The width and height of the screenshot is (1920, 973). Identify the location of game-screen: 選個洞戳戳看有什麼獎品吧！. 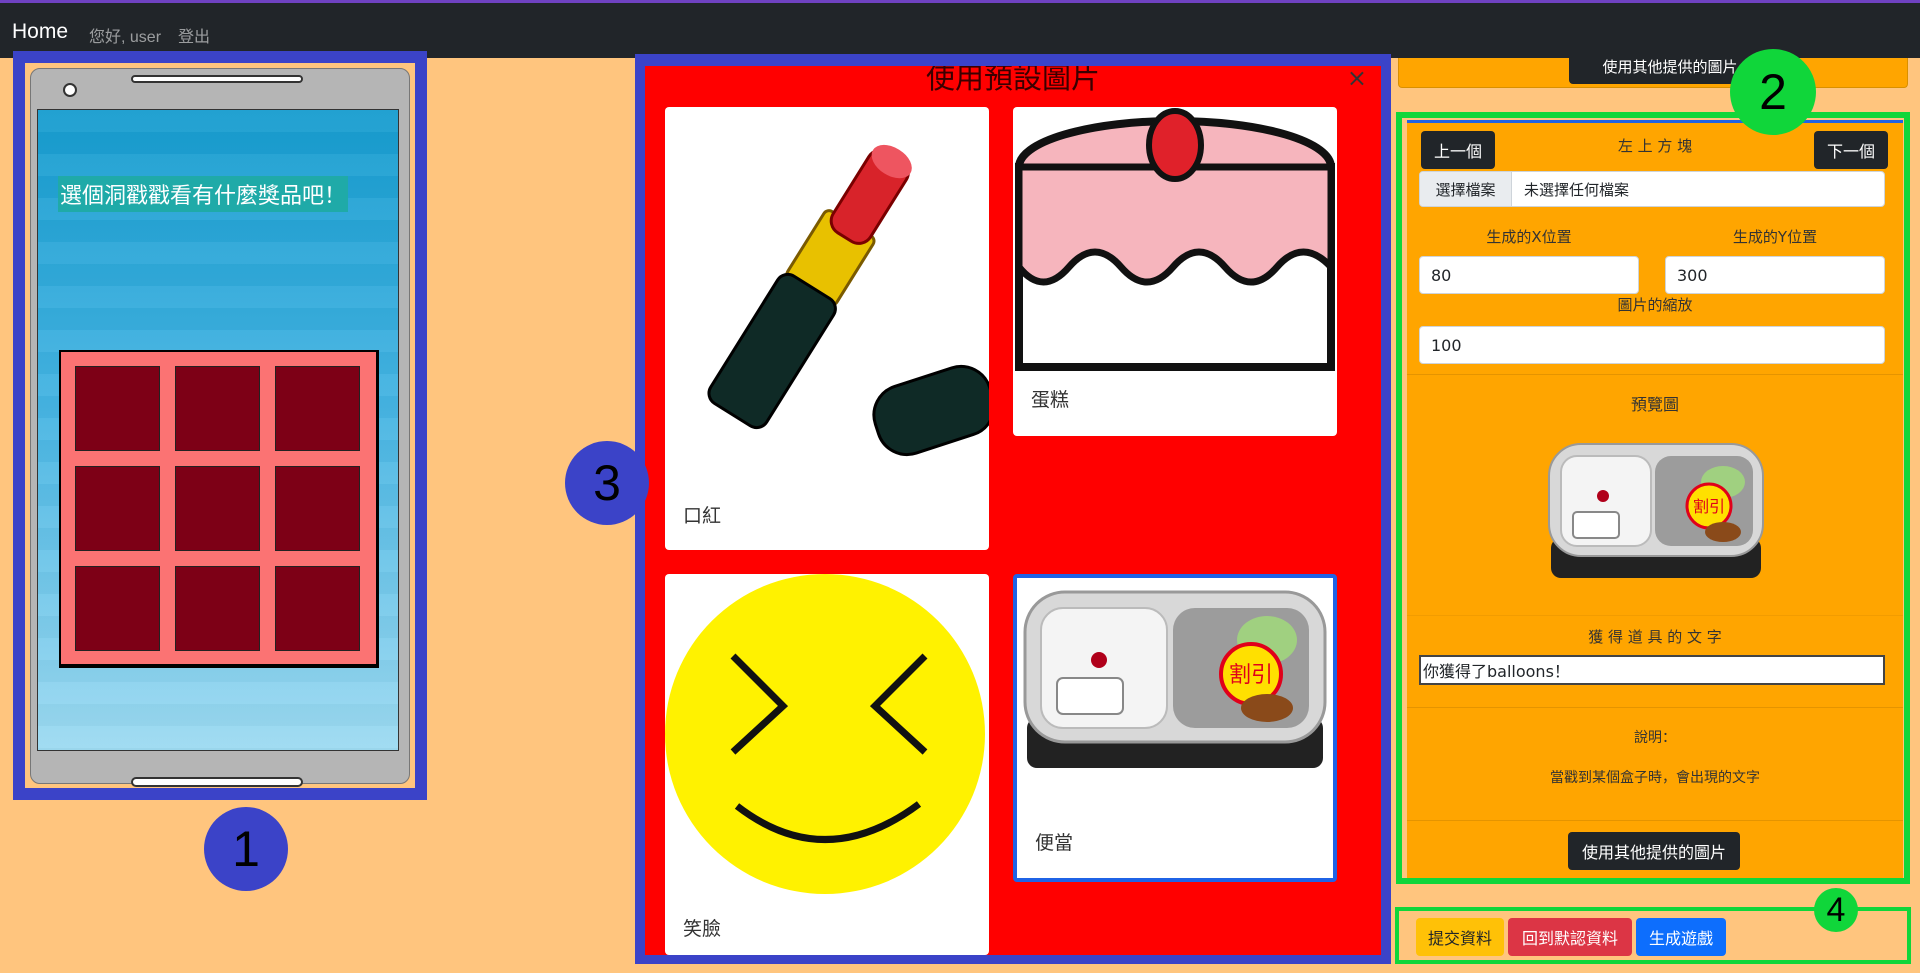
(218, 430).